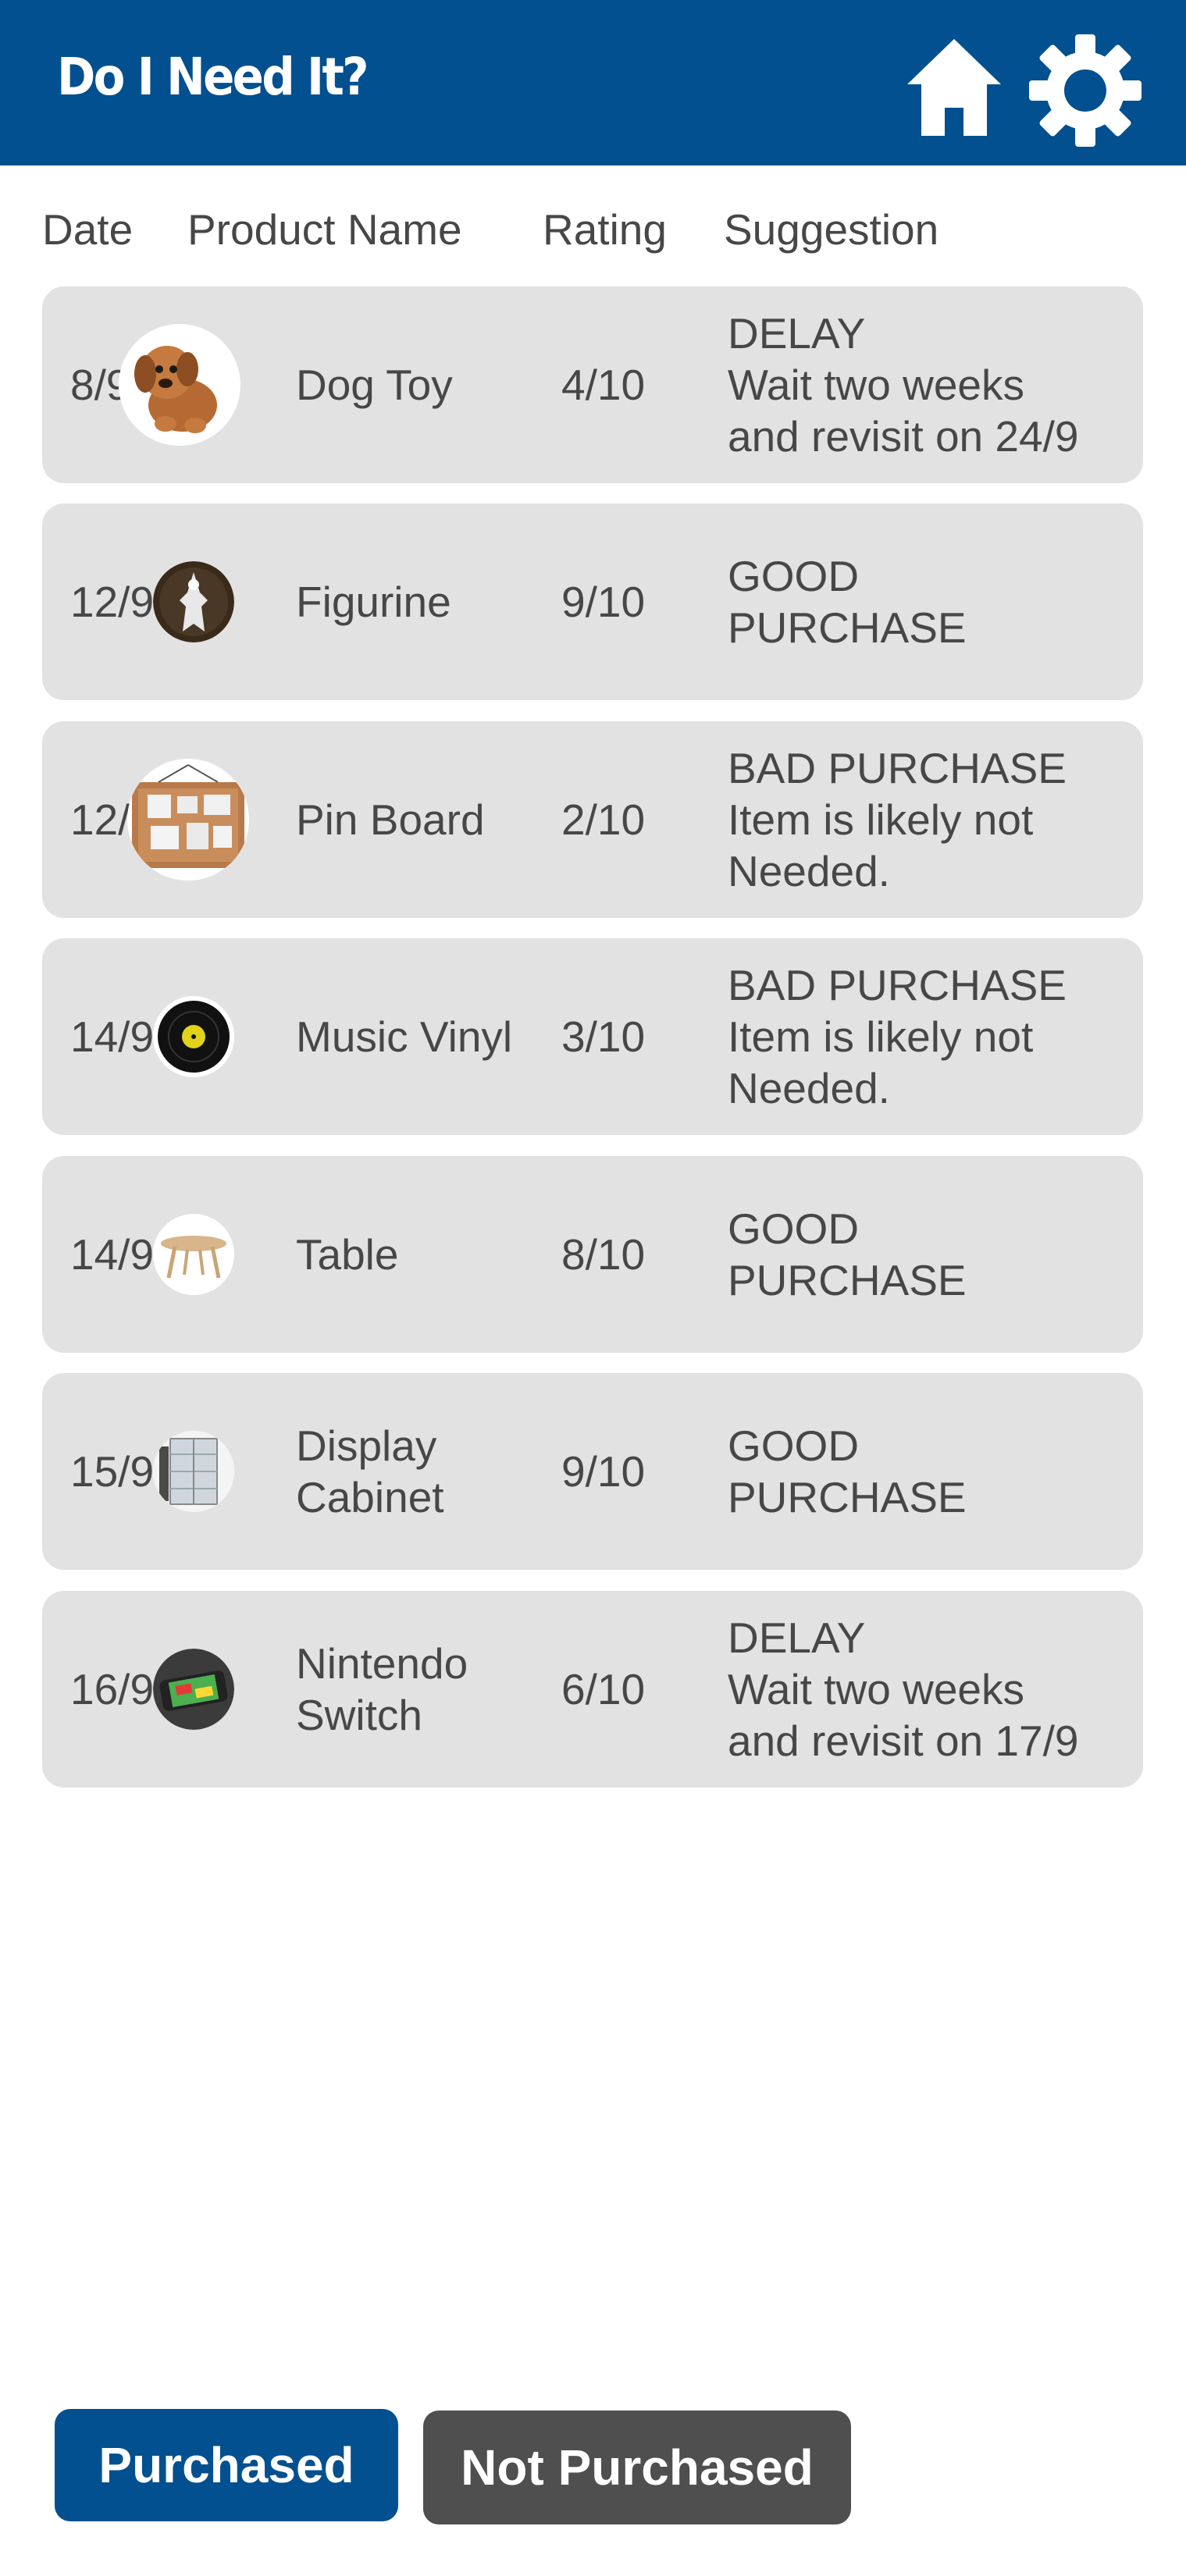  I want to click on column-header-rating: Rating, so click(605, 230).